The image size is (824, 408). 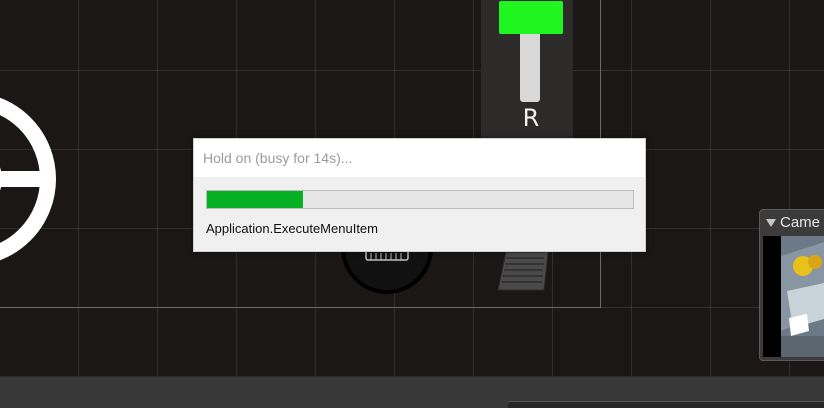 I want to click on camera-window-header: Came, so click(x=792, y=222).